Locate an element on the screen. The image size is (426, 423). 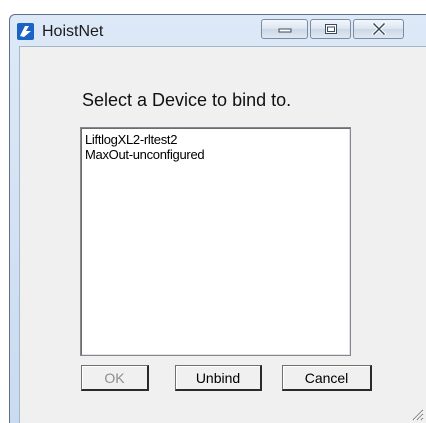
window-title: HoistNet is located at coordinates (73, 31).